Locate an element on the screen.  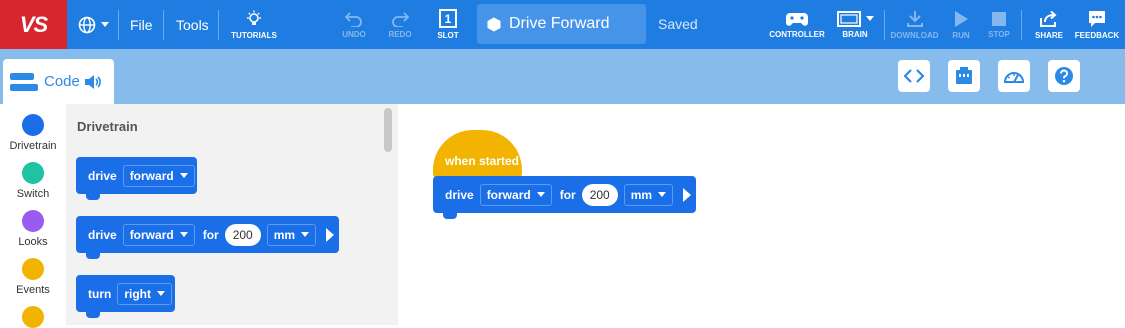
direction-dropdown: right is located at coordinates (144, 293).